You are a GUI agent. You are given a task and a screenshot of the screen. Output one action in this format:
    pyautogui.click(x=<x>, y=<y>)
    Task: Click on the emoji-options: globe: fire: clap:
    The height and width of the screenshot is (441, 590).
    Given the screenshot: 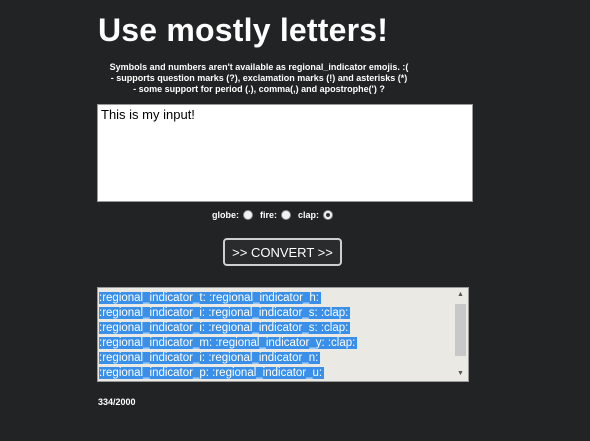 What is the action you would take?
    pyautogui.click(x=276, y=215)
    